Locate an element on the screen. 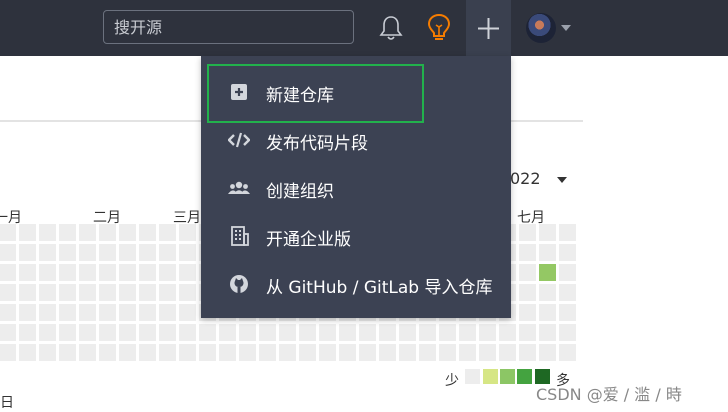 This screenshot has height=412, width=728. building-icon is located at coordinates (240, 236).